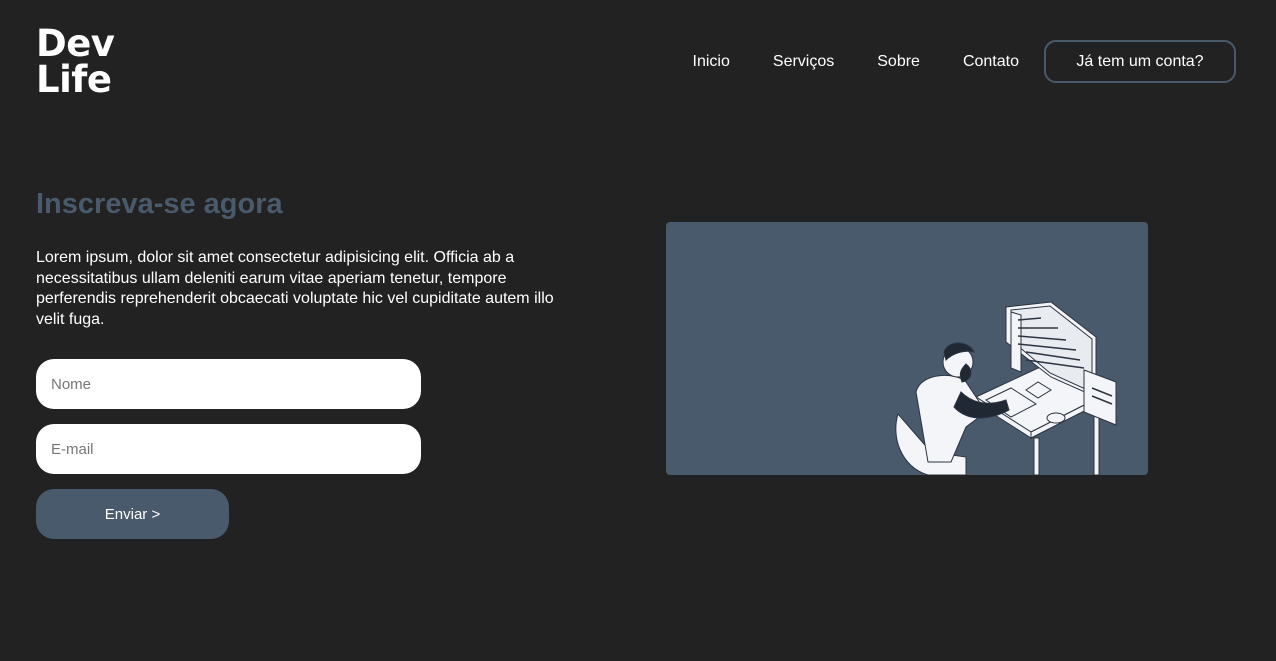 The height and width of the screenshot is (661, 1276). I want to click on nav-item-sobre: Sobre, so click(898, 62).